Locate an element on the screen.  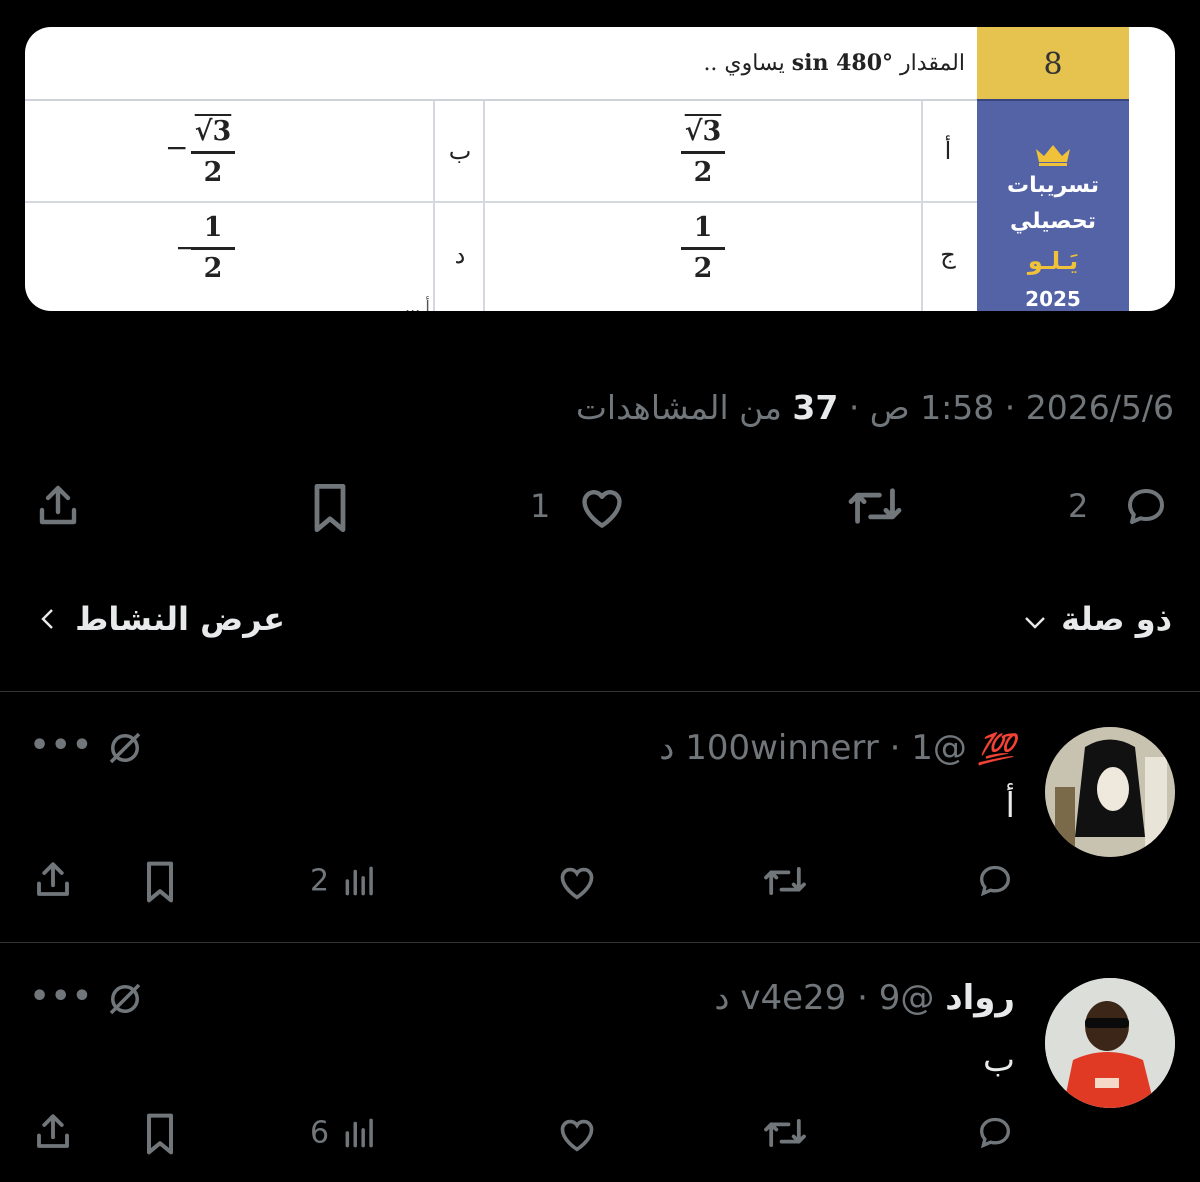
like-count: 1 is located at coordinates (540, 506).